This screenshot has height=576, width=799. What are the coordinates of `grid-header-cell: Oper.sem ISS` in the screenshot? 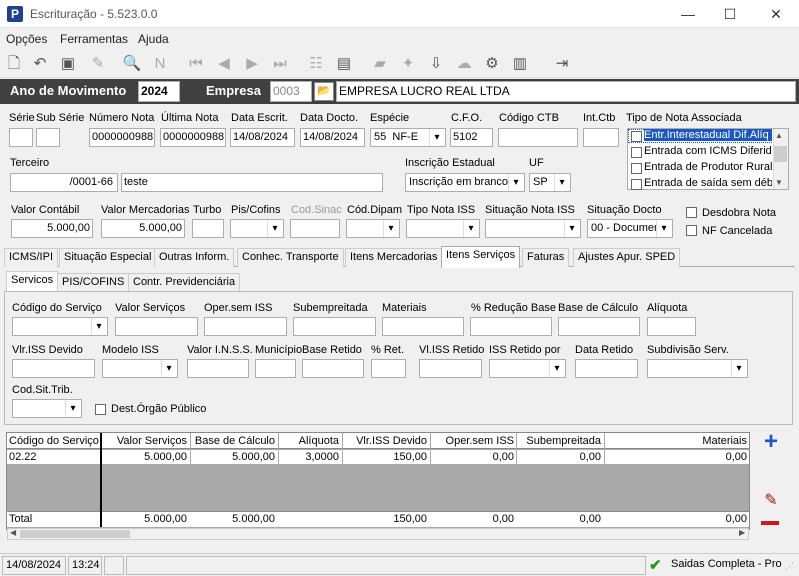 It's located at (473, 441).